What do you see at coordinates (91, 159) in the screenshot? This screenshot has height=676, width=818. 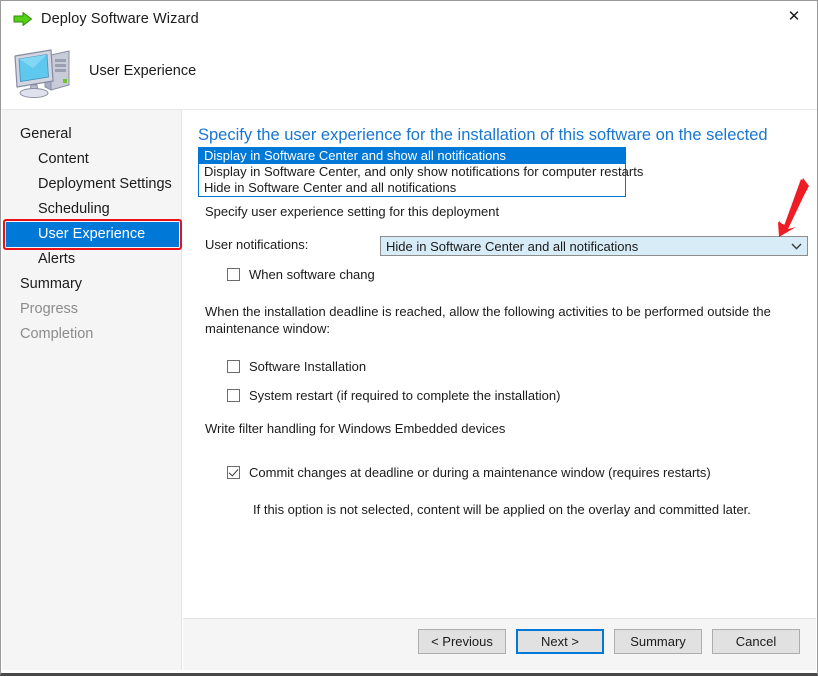 I see `sidebar-item-content: Content` at bounding box center [91, 159].